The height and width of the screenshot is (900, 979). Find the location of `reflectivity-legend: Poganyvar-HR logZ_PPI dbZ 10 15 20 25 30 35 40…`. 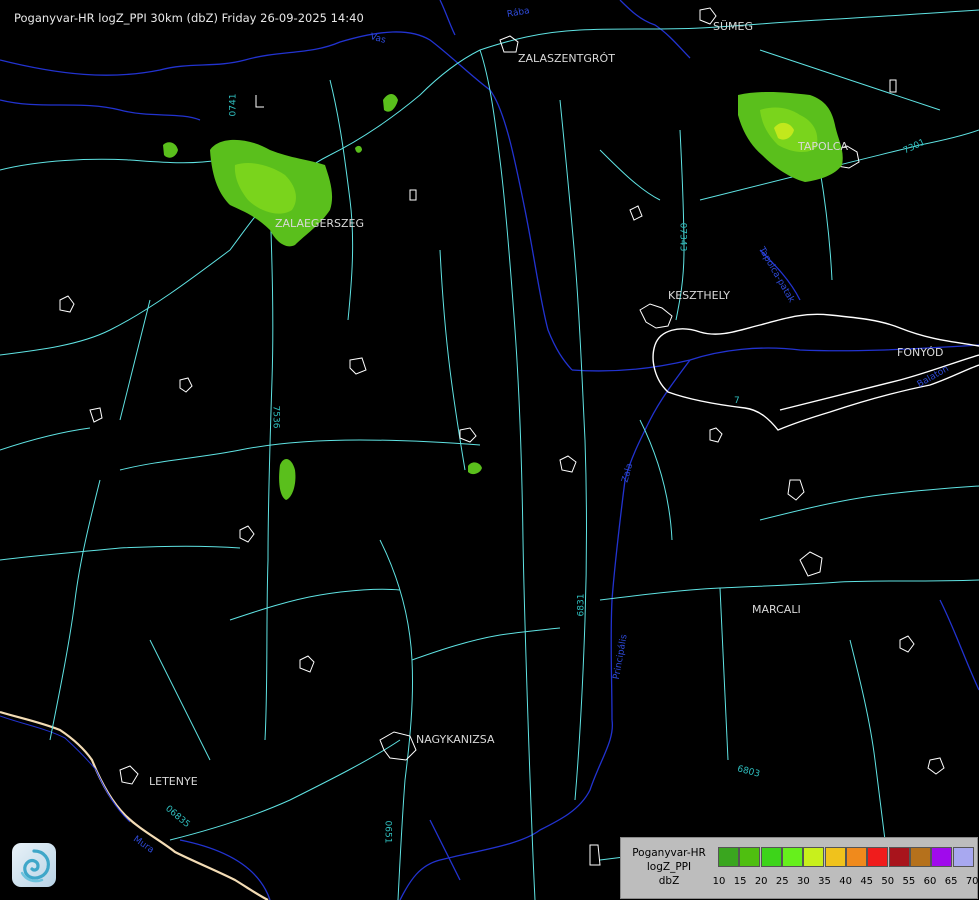

reflectivity-legend: Poganyvar-HR logZ_PPI dbZ 10 15 20 25 30 35 40… is located at coordinates (799, 868).